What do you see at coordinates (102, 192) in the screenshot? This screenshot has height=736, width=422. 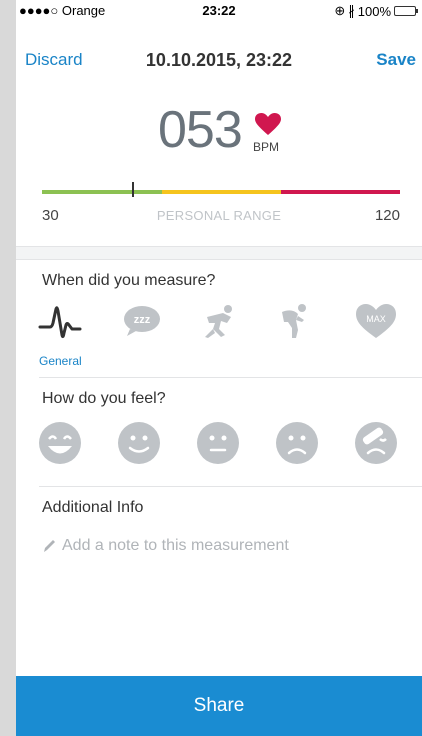 I see `range-low-segment` at bounding box center [102, 192].